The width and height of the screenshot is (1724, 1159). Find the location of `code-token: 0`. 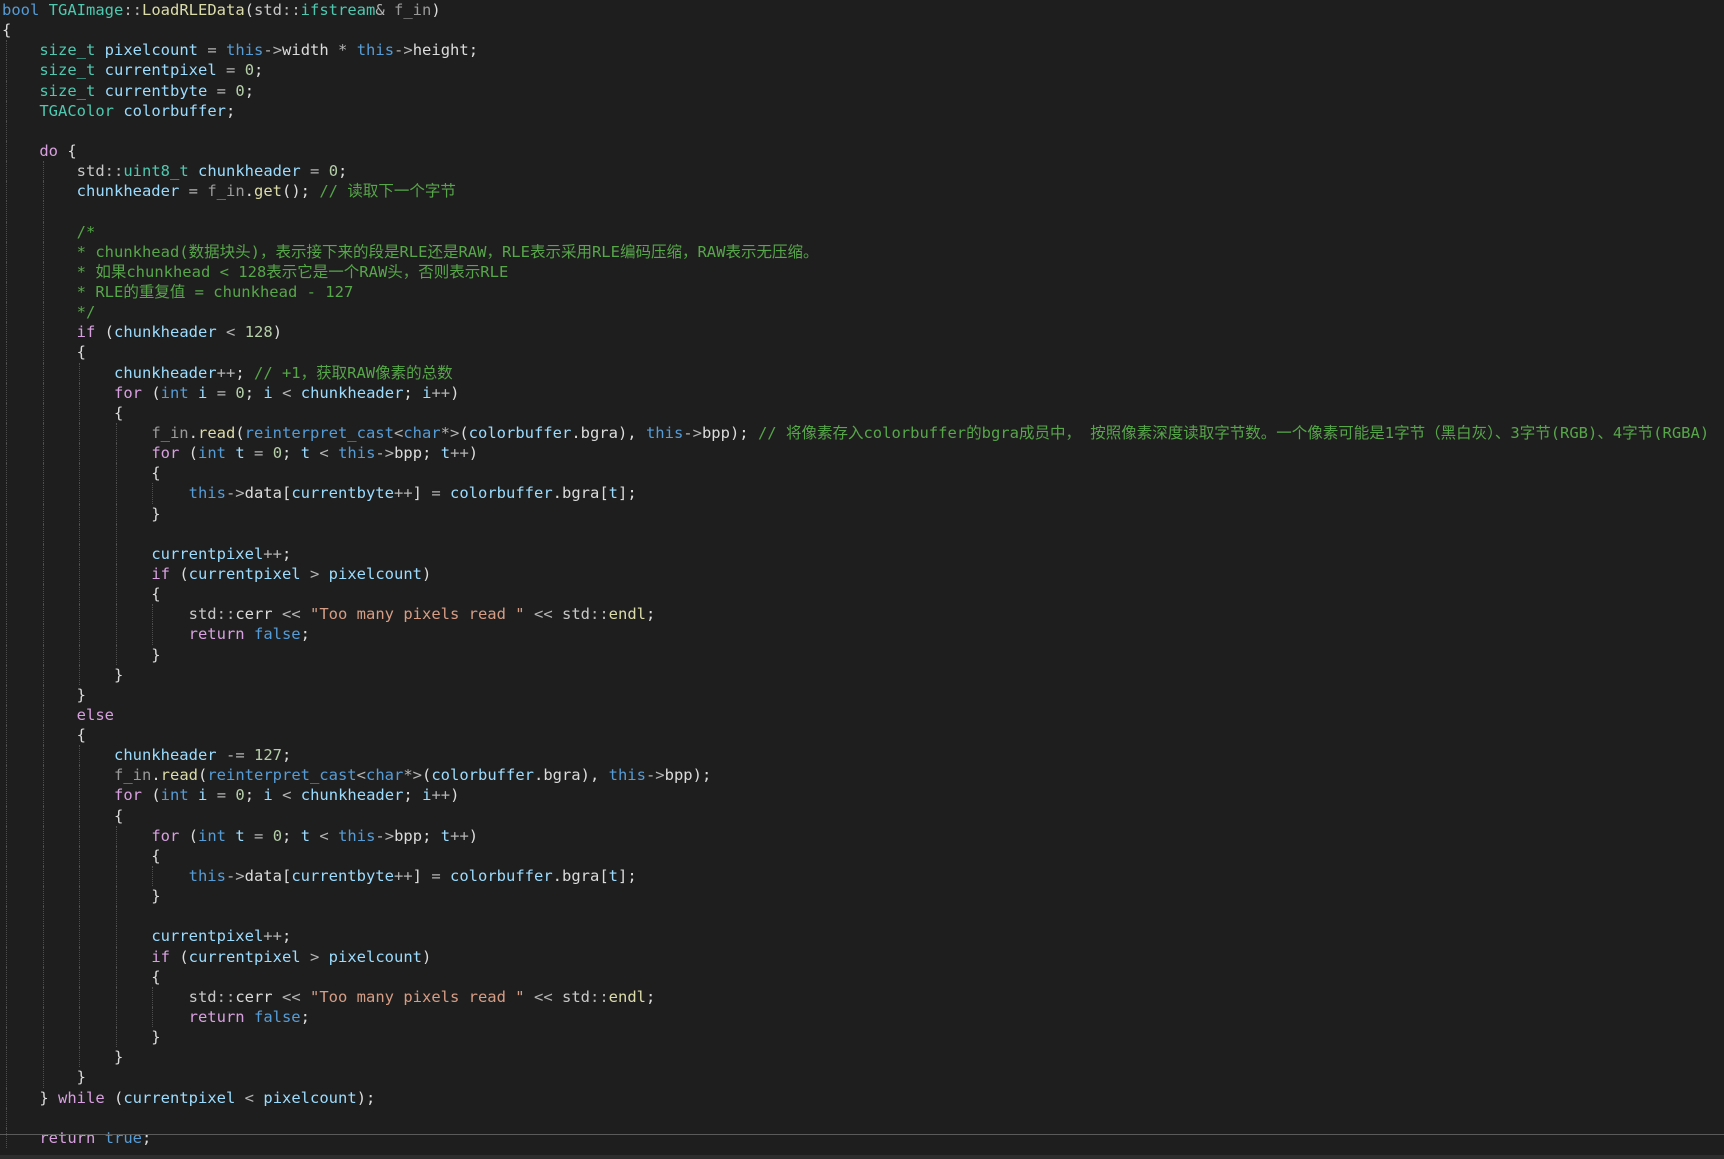

code-token: 0 is located at coordinates (333, 171).